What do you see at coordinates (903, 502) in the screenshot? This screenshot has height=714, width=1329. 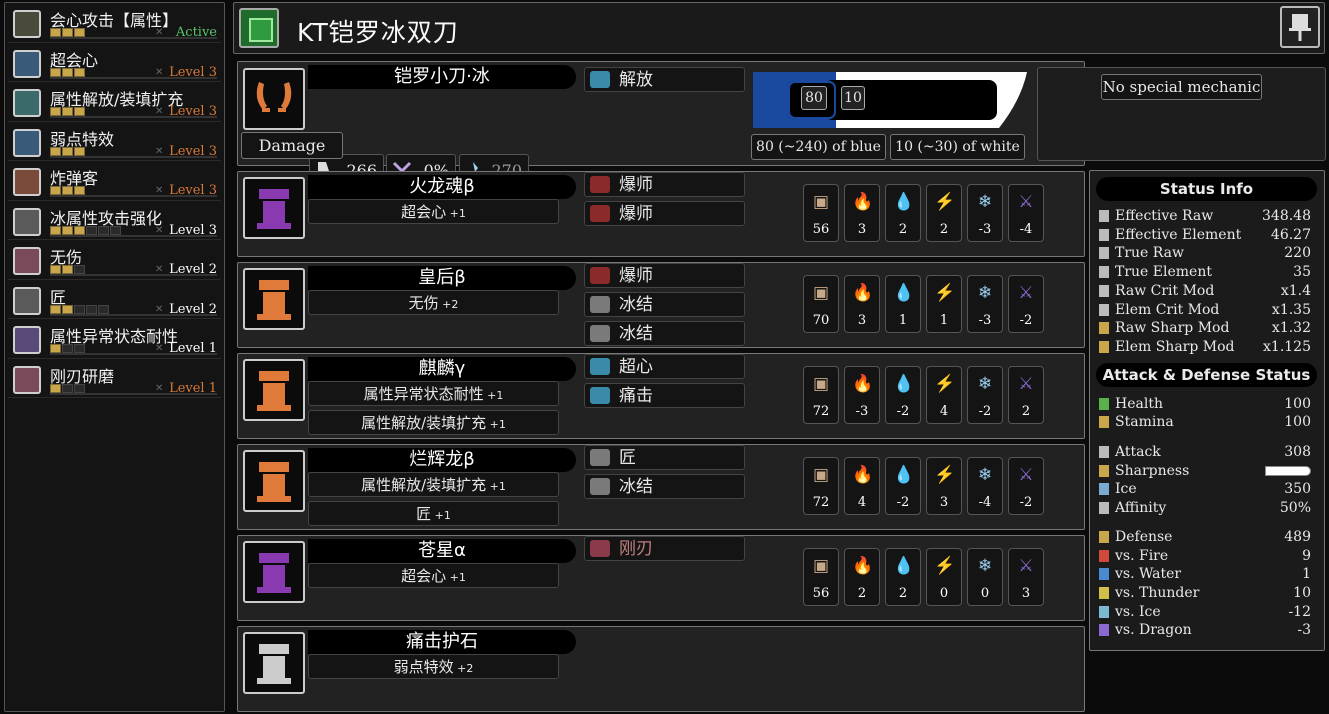 I see `resistance-value: -2` at bounding box center [903, 502].